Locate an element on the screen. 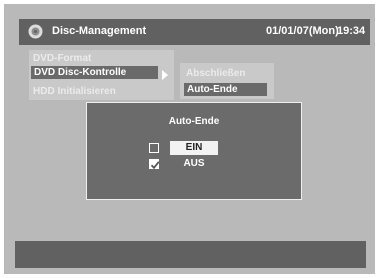  menu-item-hdd-initialisieren: HDD Initialisieren is located at coordinates (74, 91).